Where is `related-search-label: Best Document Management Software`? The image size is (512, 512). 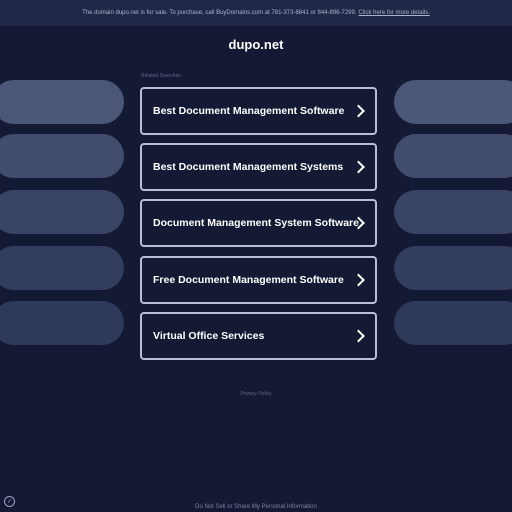
related-search-label: Best Document Management Software is located at coordinates (249, 111).